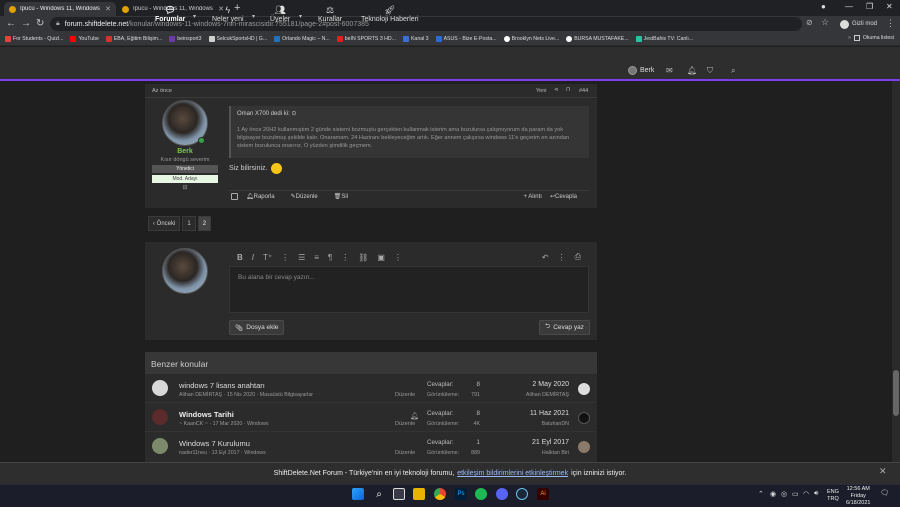  I want to click on text-size-icon: T⁺, so click(267, 257).